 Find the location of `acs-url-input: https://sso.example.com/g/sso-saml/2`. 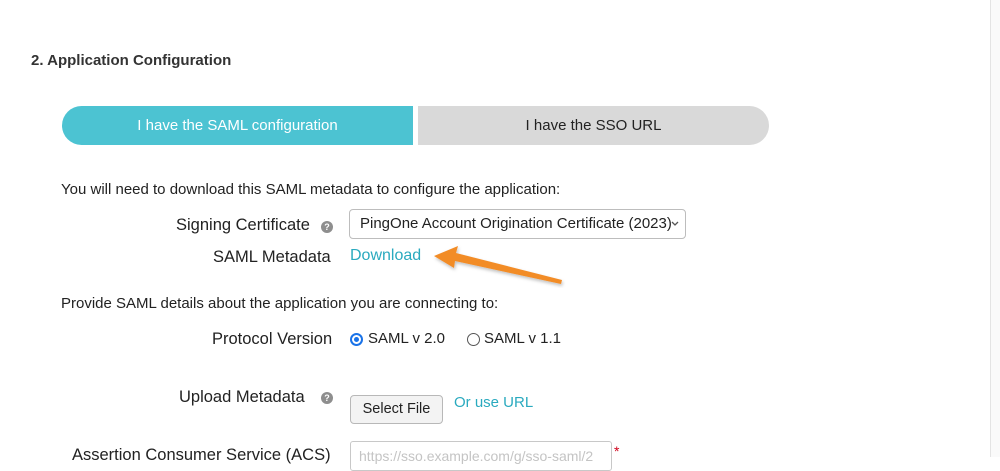

acs-url-input: https://sso.example.com/g/sso-saml/2 is located at coordinates (481, 456).